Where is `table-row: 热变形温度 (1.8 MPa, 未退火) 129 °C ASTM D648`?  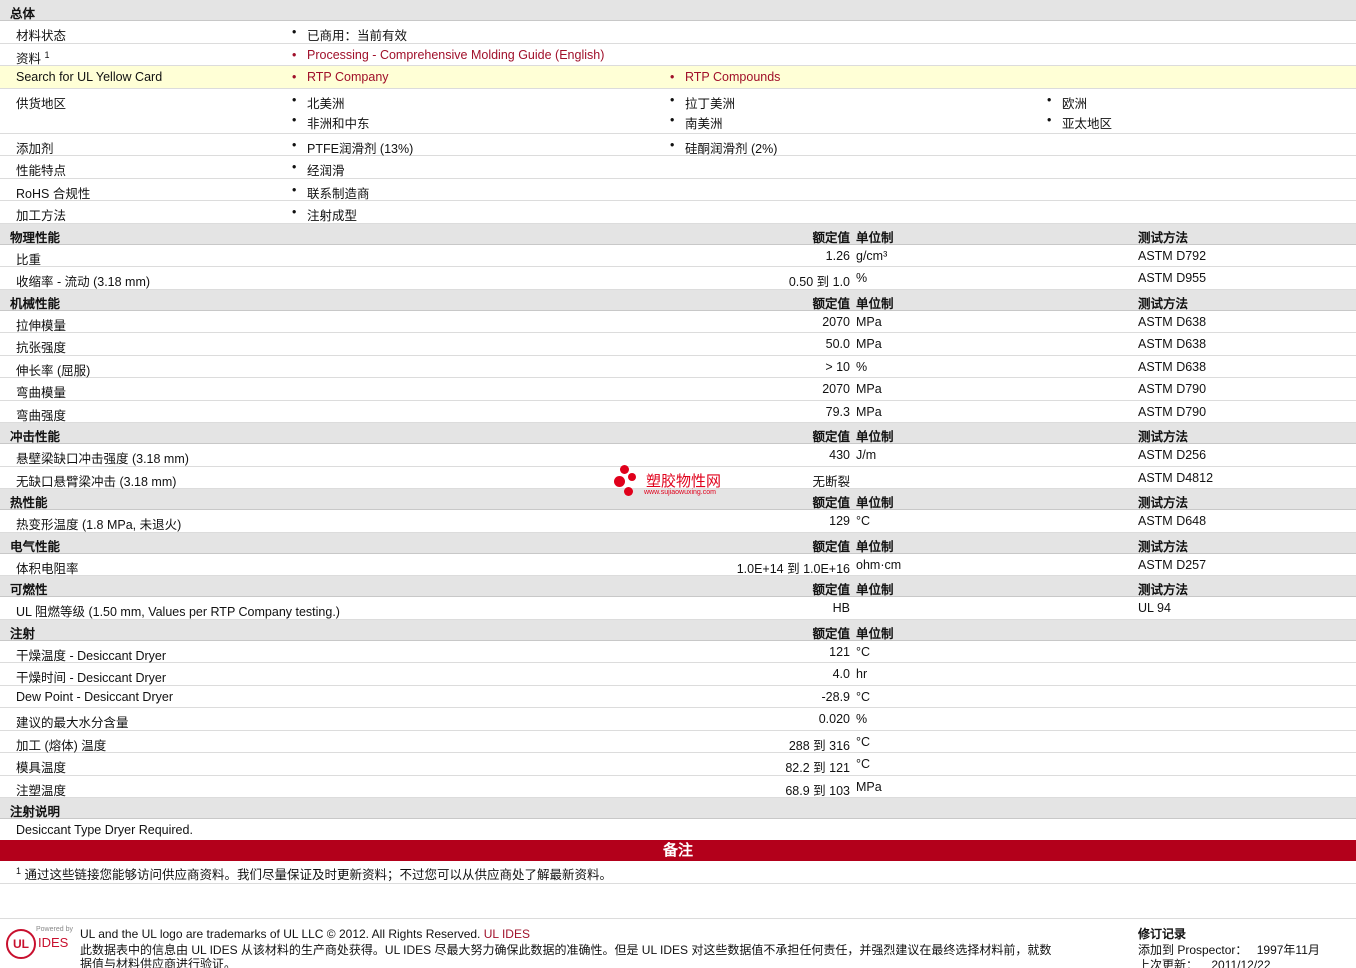 table-row: 热变形温度 (1.8 MPa, 未退火) 129 °C ASTM D648 is located at coordinates (678, 521).